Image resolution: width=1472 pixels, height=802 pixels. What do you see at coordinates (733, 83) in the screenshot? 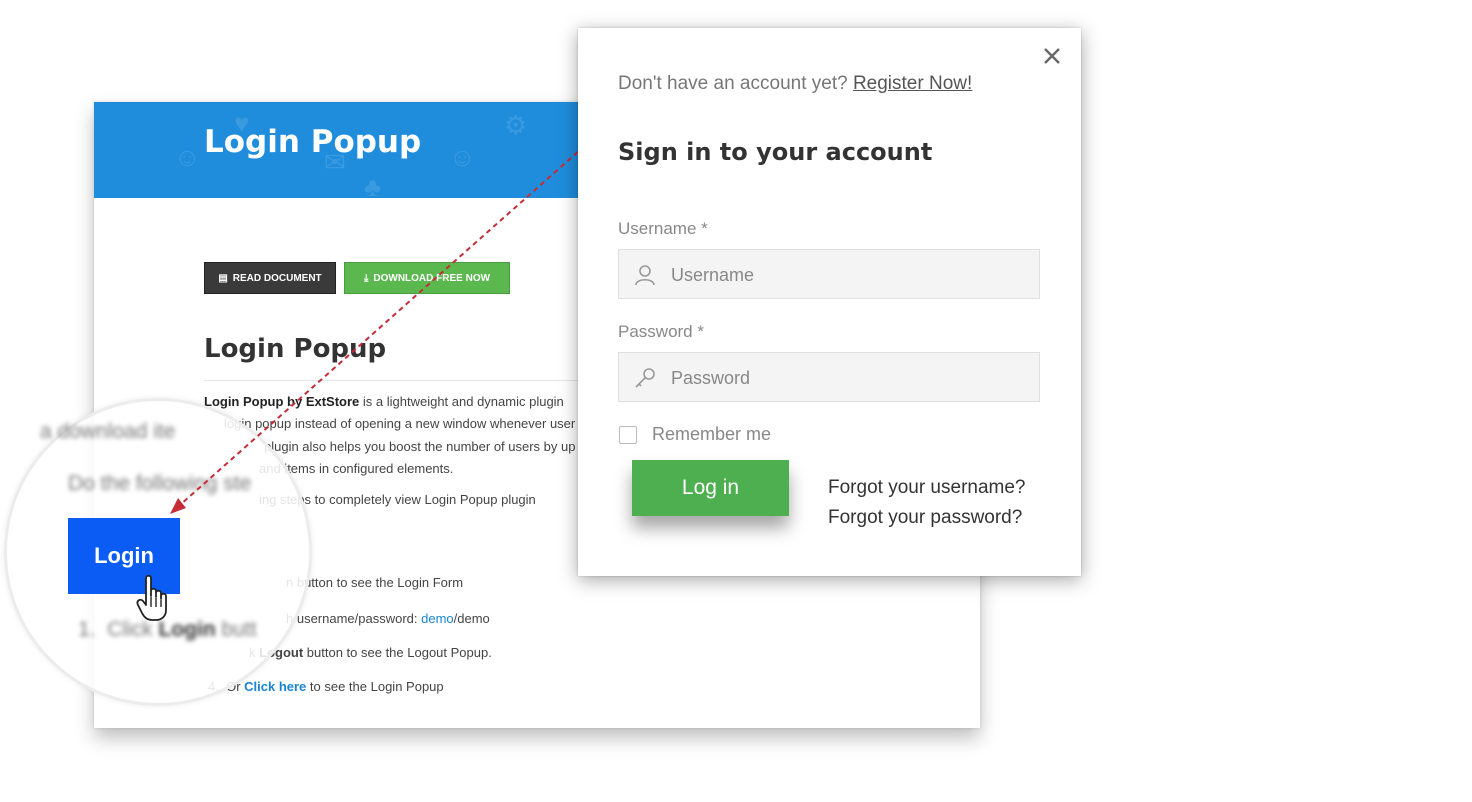
I see `register-prompt-text: Don't have an account yet?` at bounding box center [733, 83].